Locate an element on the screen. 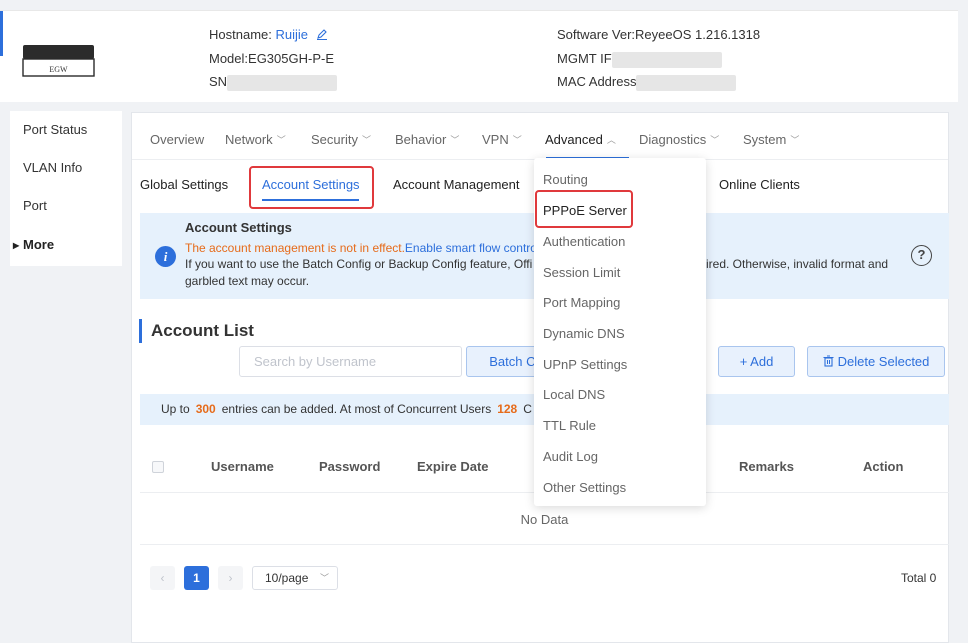  column-password: Password is located at coordinates (349, 466).